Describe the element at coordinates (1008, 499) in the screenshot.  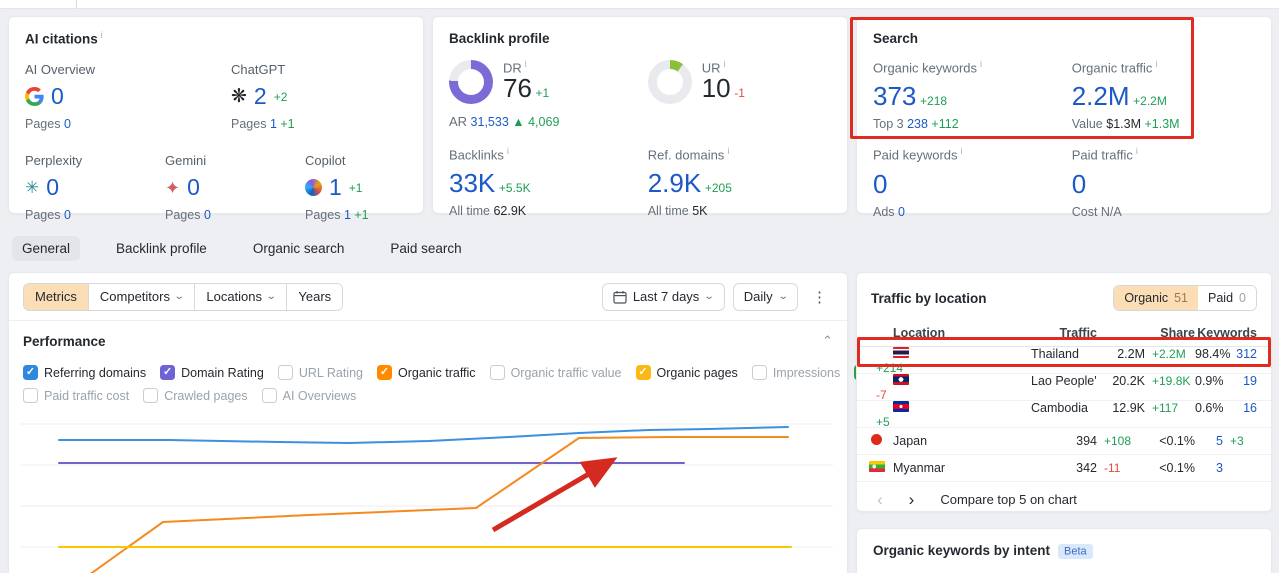
I see `compare-top5-link: Compare top 5 on chart` at that location.